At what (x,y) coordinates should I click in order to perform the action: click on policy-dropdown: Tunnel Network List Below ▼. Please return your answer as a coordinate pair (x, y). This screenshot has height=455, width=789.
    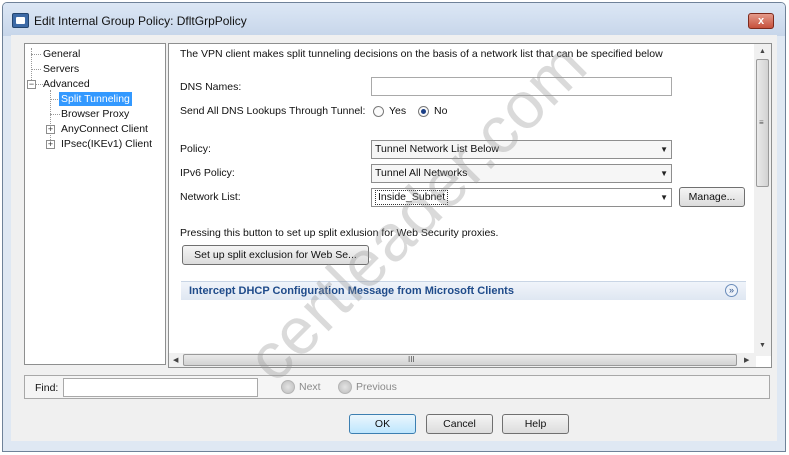
    Looking at the image, I should click on (521, 149).